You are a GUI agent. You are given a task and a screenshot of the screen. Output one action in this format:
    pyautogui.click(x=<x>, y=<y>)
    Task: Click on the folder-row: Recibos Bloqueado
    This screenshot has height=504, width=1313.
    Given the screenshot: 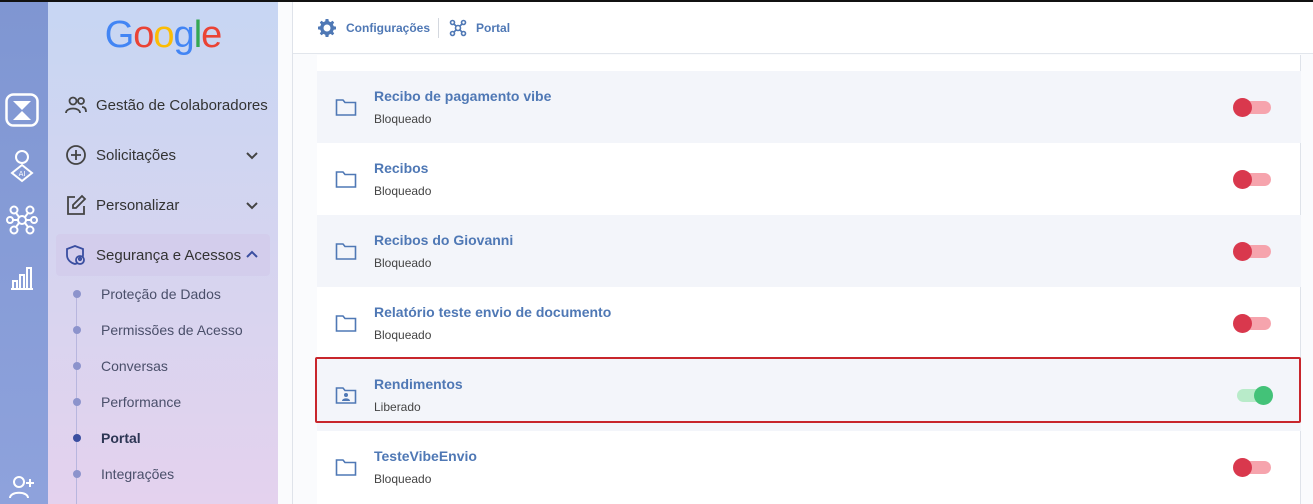 What is the action you would take?
    pyautogui.click(x=809, y=179)
    